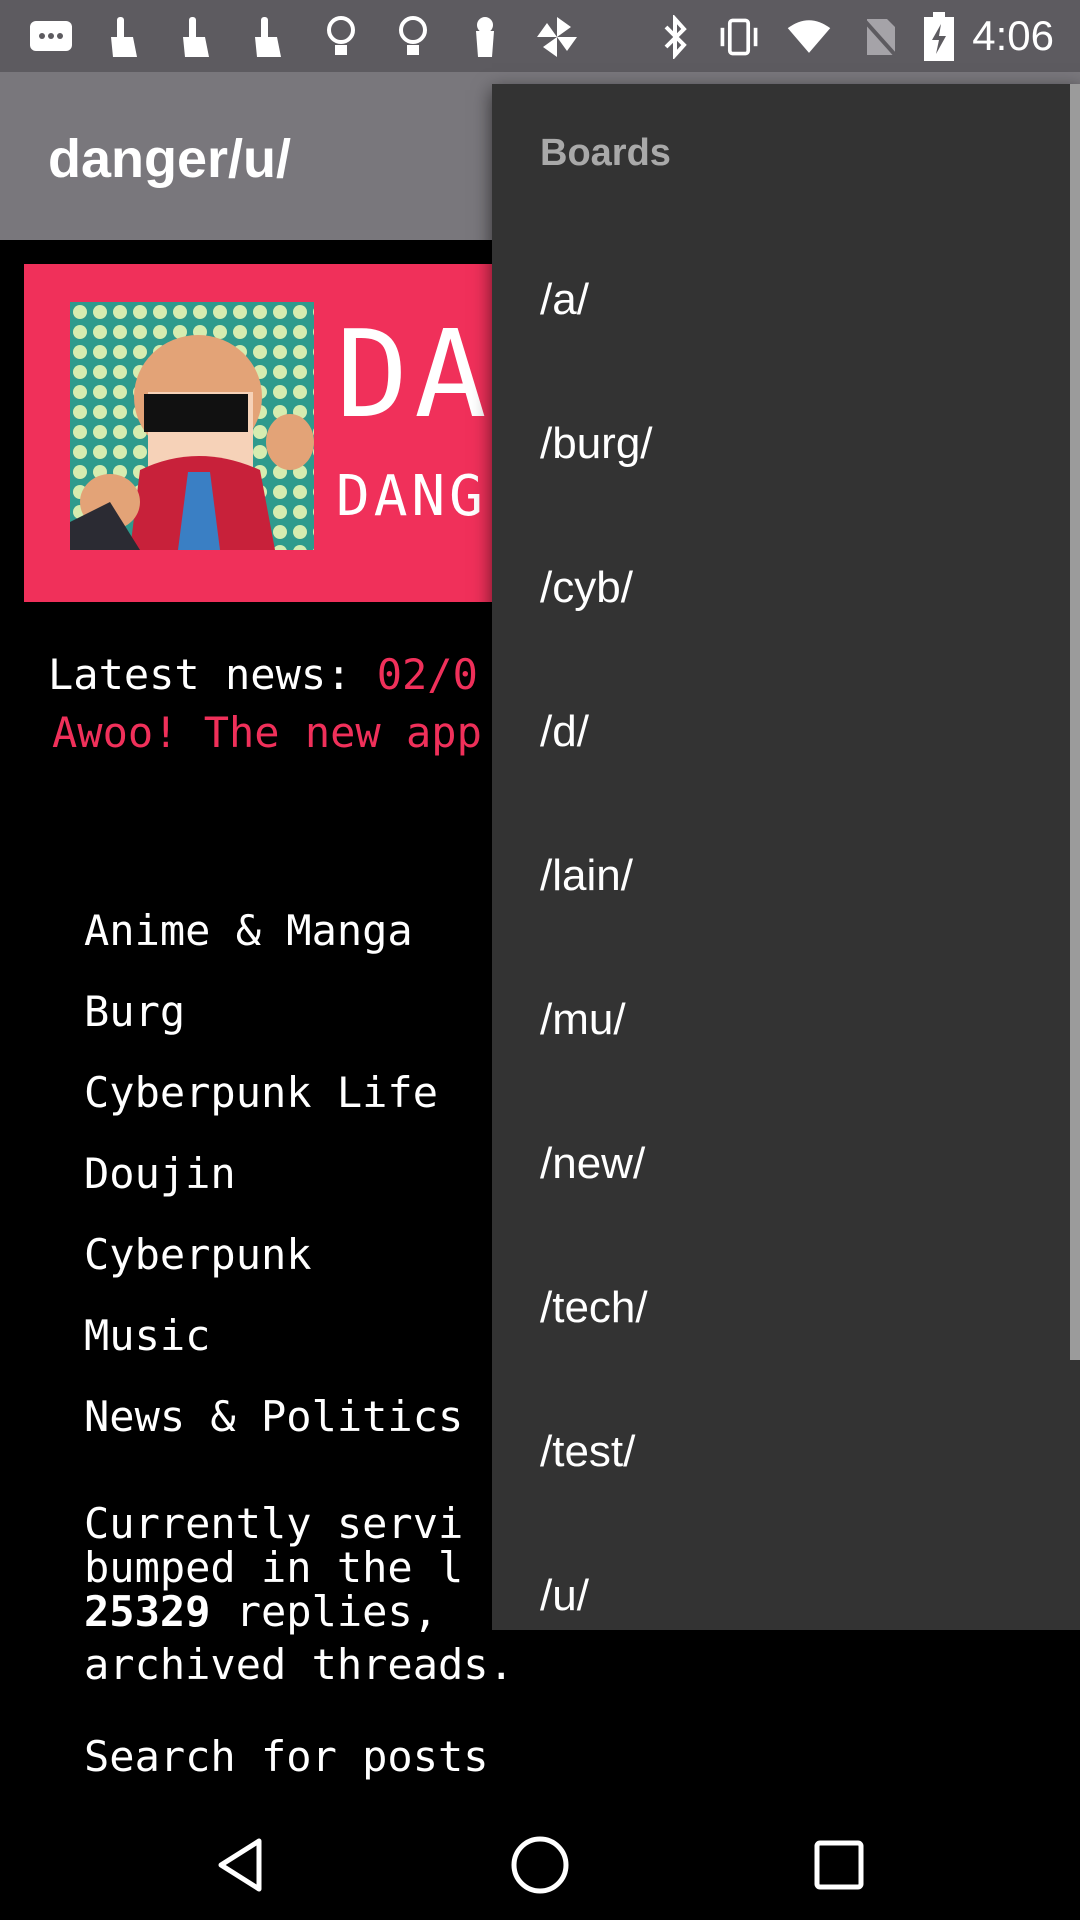 This screenshot has height=1920, width=1080. I want to click on dropdown-item-cyb: /cyb/, so click(786, 588).